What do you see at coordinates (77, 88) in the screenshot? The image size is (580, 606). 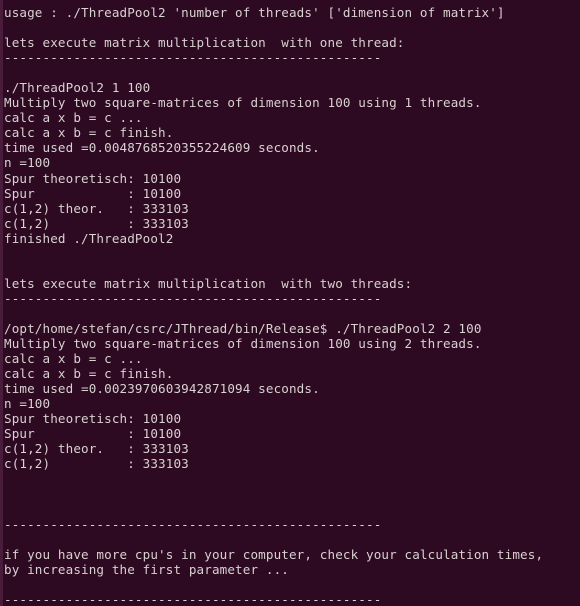 I see `terminal-line: ./ThreadPool2 1 100` at bounding box center [77, 88].